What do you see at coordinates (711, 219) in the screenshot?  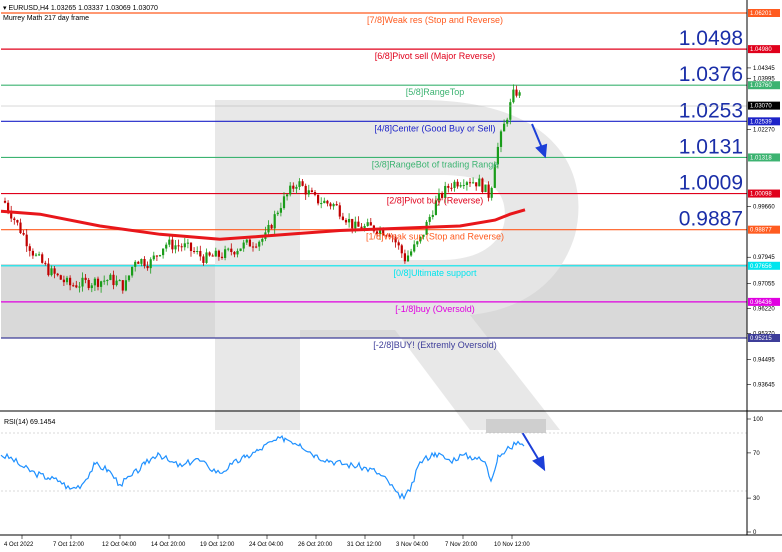 I see `level-value-1-8: 0.9887` at bounding box center [711, 219].